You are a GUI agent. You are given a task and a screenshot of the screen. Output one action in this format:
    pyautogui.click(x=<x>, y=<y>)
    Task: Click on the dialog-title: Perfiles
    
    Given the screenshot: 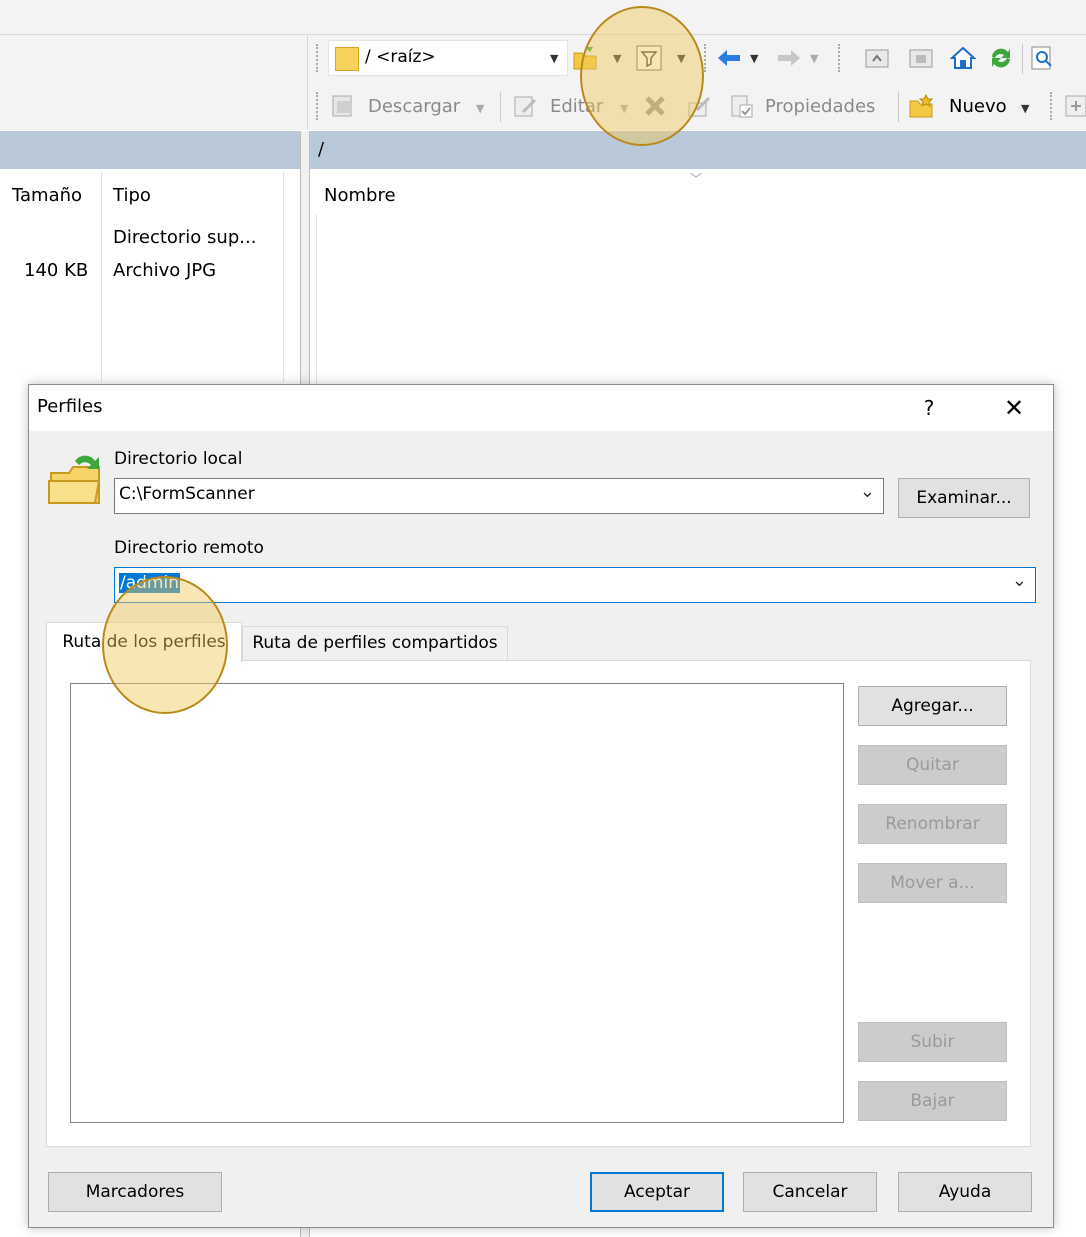 What is the action you would take?
    pyautogui.click(x=70, y=406)
    